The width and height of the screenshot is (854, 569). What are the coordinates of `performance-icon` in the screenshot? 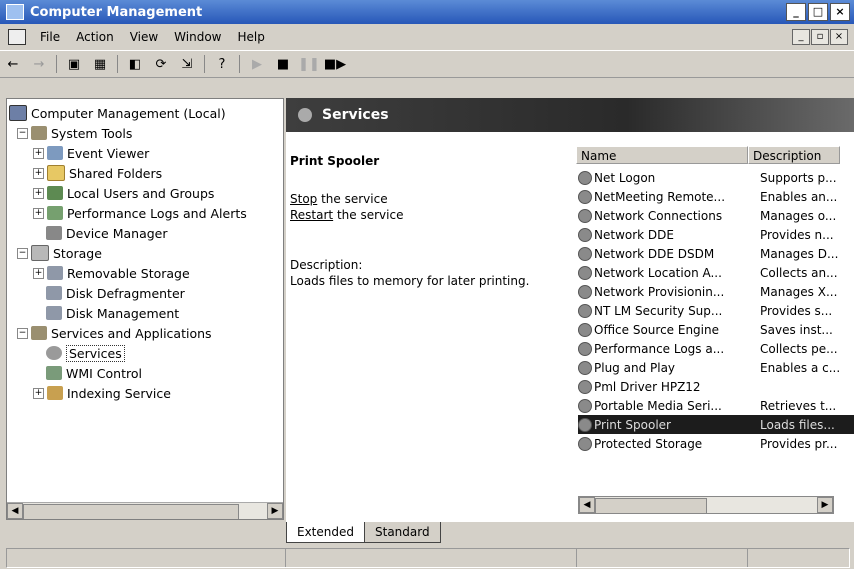 It's located at (55, 213).